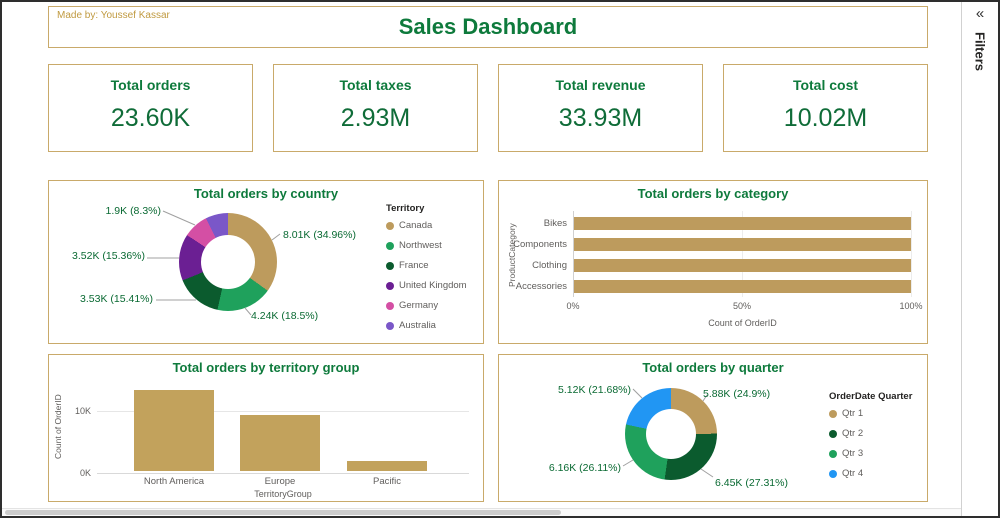 The image size is (1000, 518). Describe the element at coordinates (713, 193) in the screenshot. I see `chart-title: Total orders by category` at that location.